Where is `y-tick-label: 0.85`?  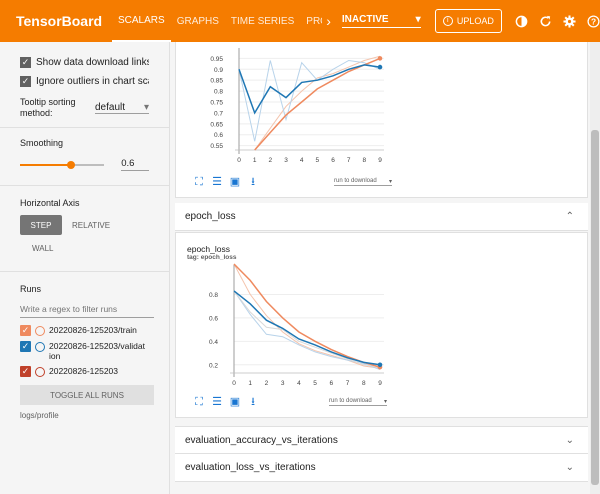 y-tick-label: 0.85 is located at coordinates (216, 81).